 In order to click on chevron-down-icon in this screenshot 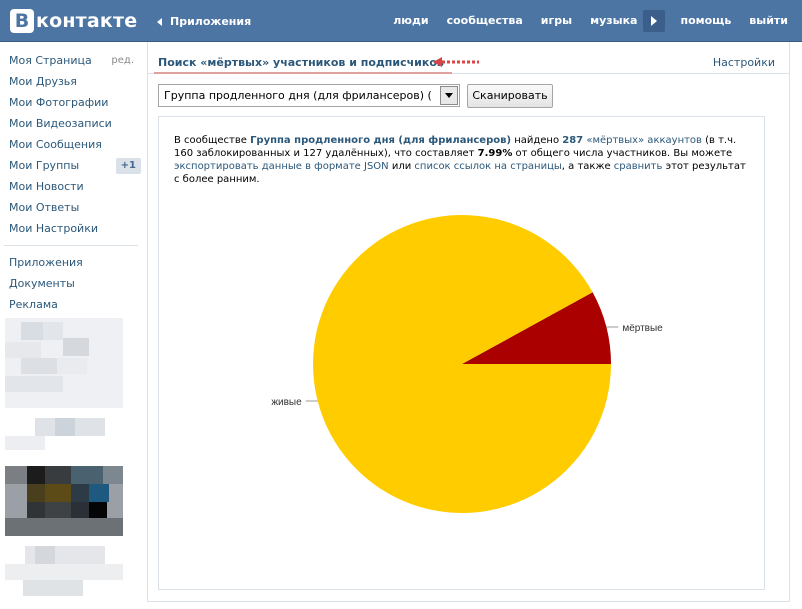, I will do `click(449, 95)`.